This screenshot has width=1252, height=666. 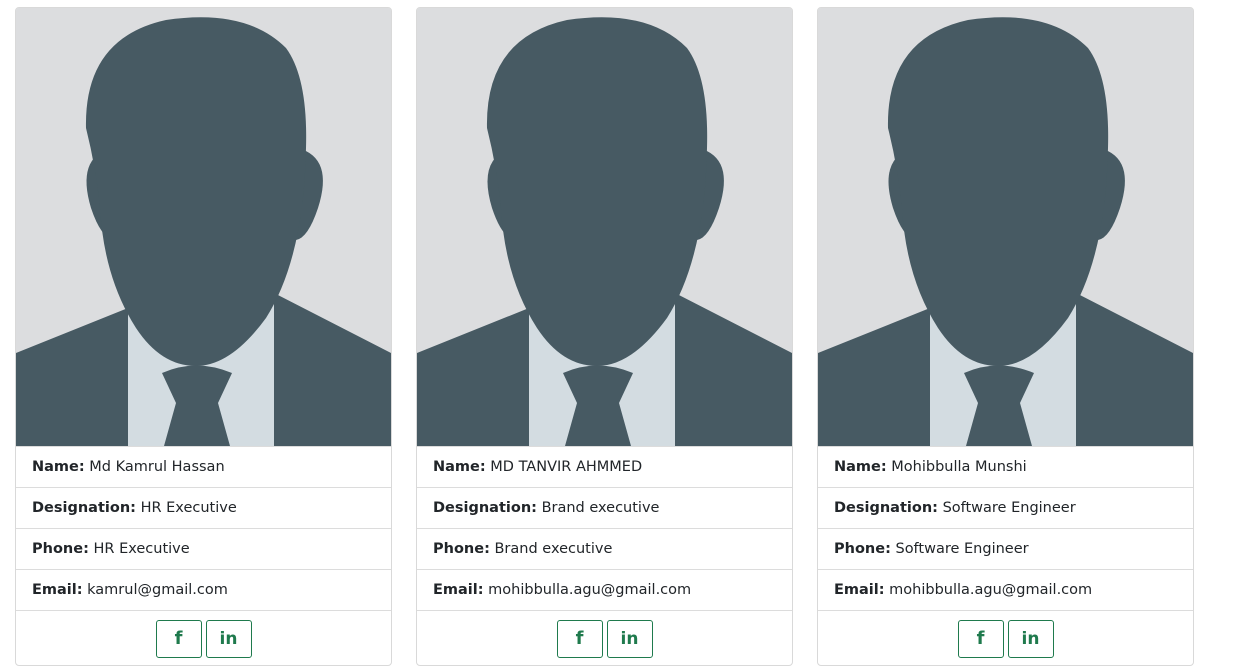 I want to click on employee-phone-row: Phone: Software Engineer, so click(x=1005, y=548).